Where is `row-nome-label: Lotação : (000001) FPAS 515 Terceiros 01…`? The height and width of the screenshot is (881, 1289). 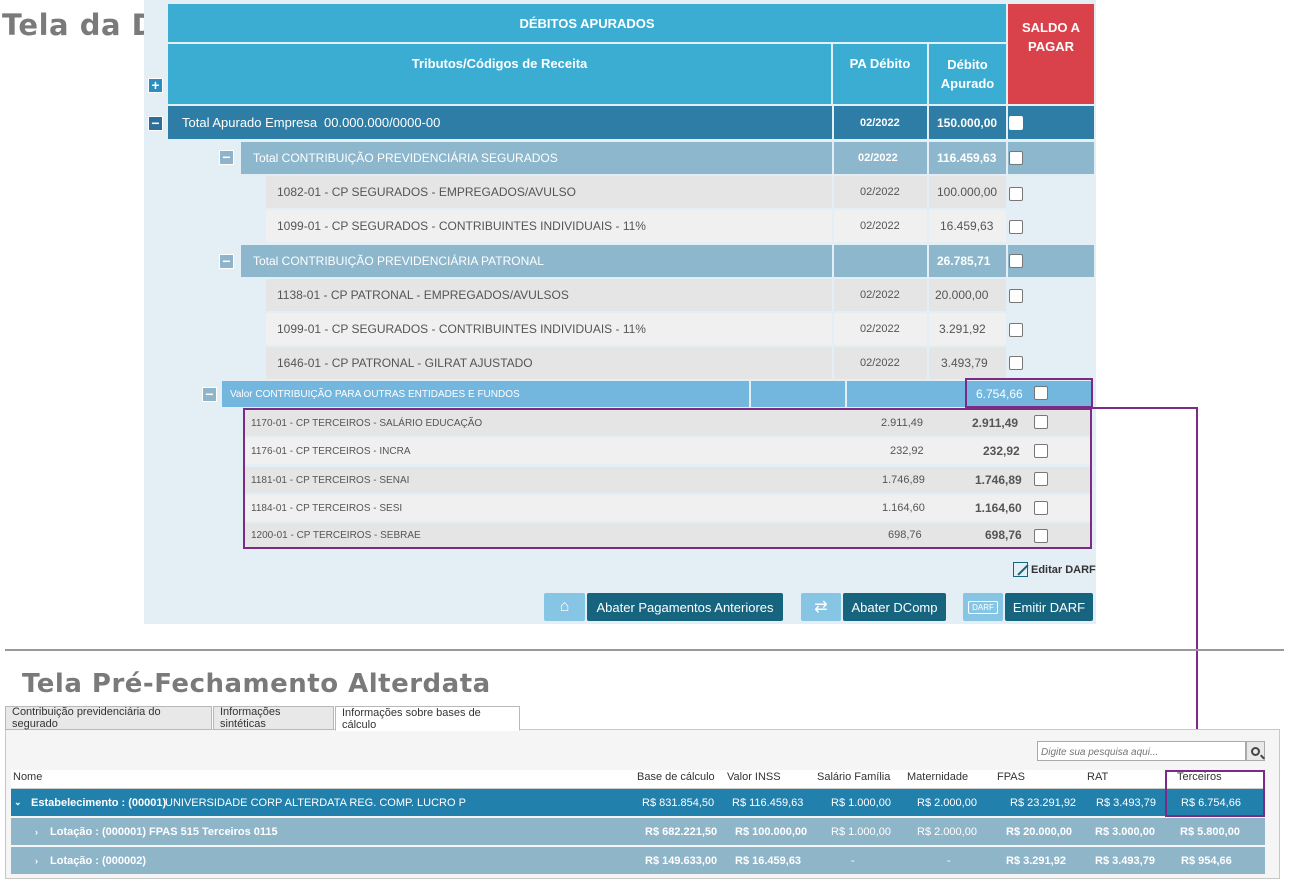 row-nome-label: Lotação : (000001) FPAS 515 Terceiros 01… is located at coordinates (164, 831).